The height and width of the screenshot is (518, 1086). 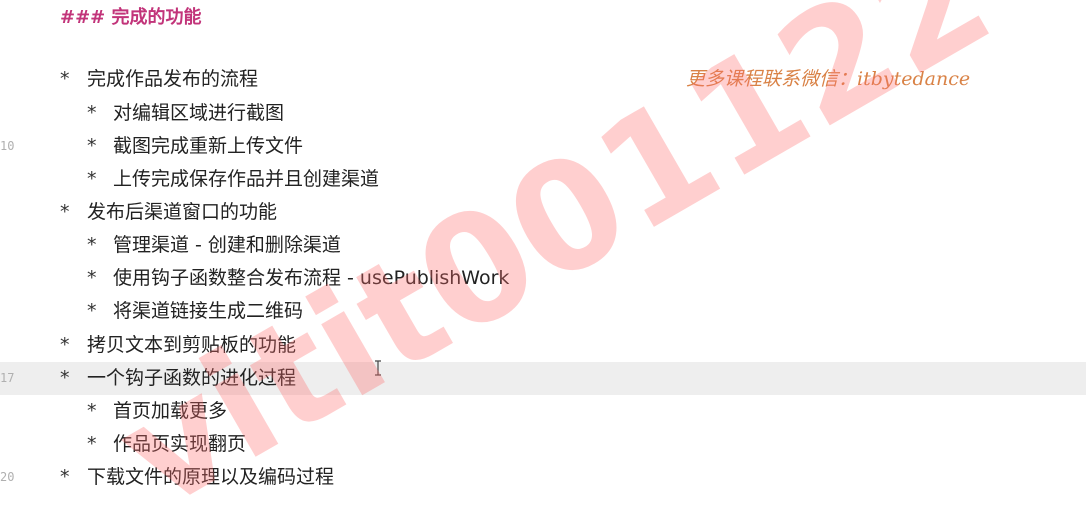 I want to click on list-item: 10 * 截图完成重新上传文件, so click(x=543, y=146).